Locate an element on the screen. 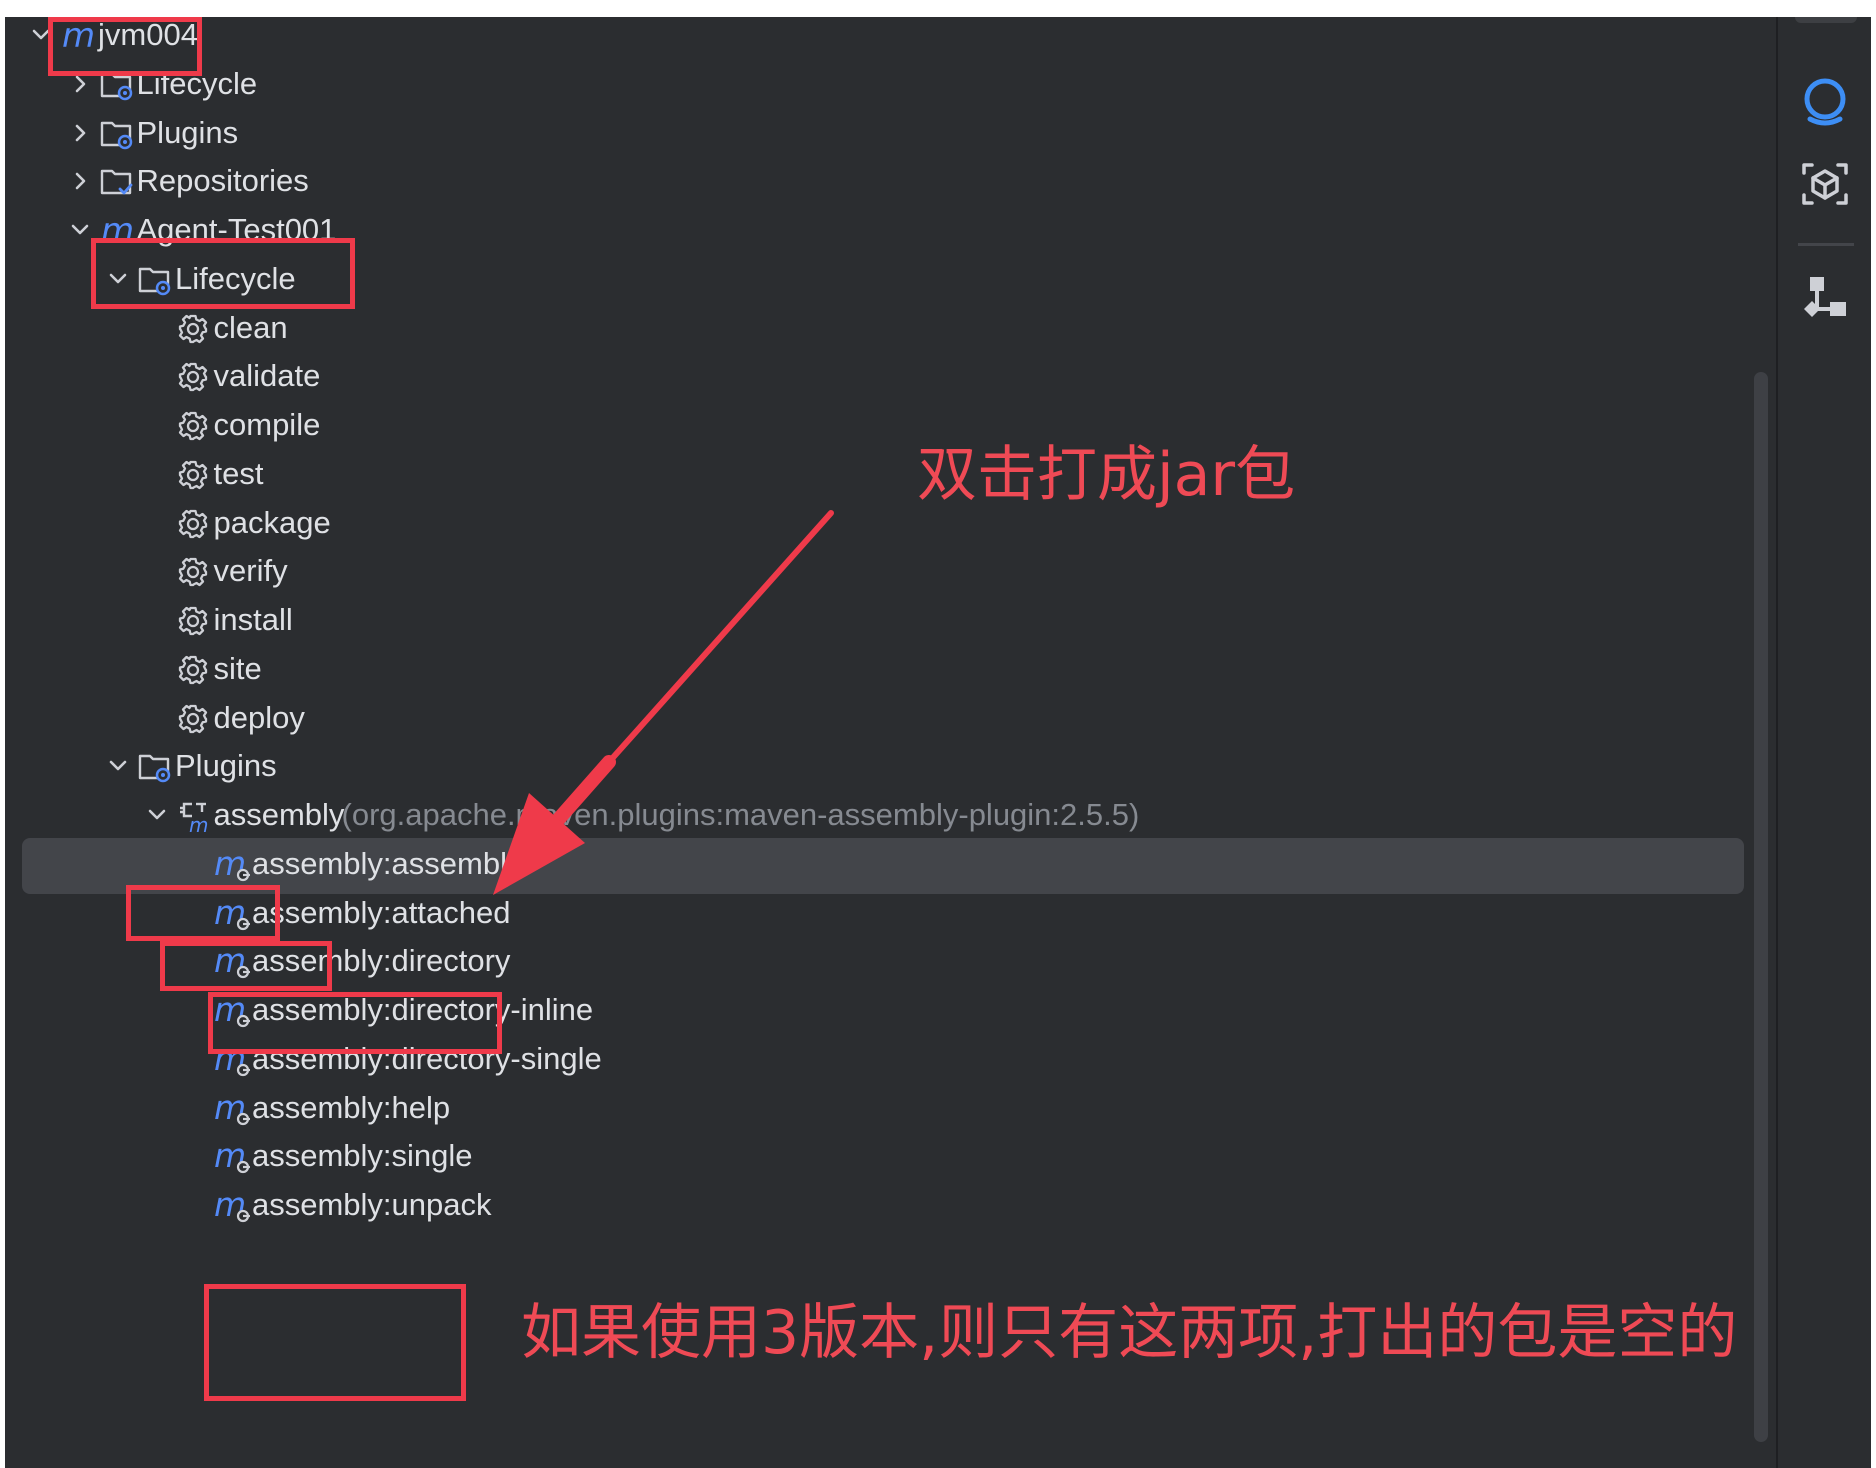 This screenshot has width=1876, height=1468. tree-row-label: assembly:assembly is located at coordinates (387, 863).